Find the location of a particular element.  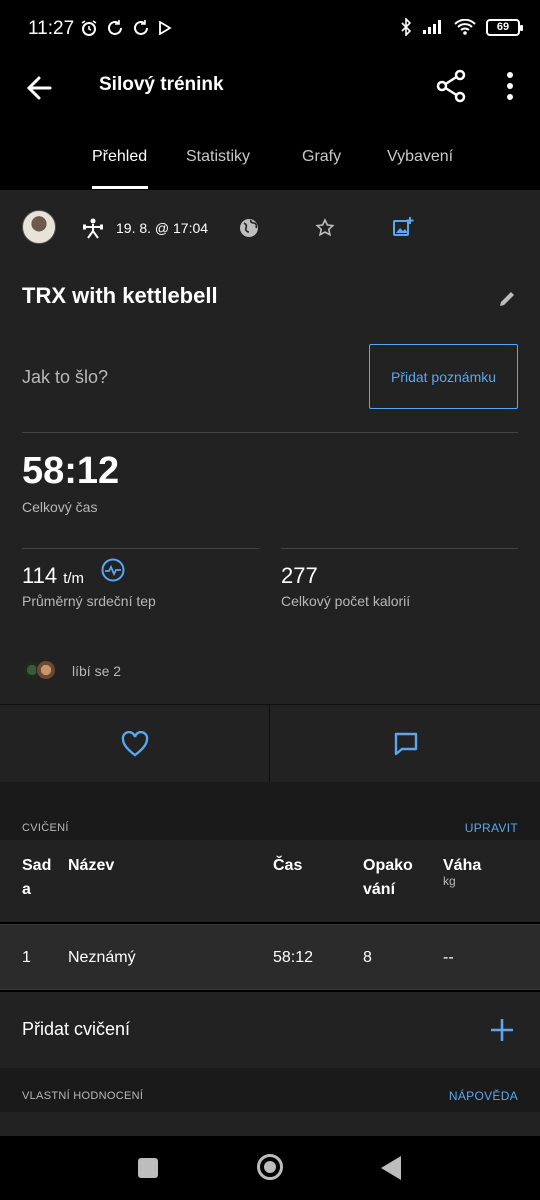

workout-name: TRX with kettlebell is located at coordinates (120, 295).